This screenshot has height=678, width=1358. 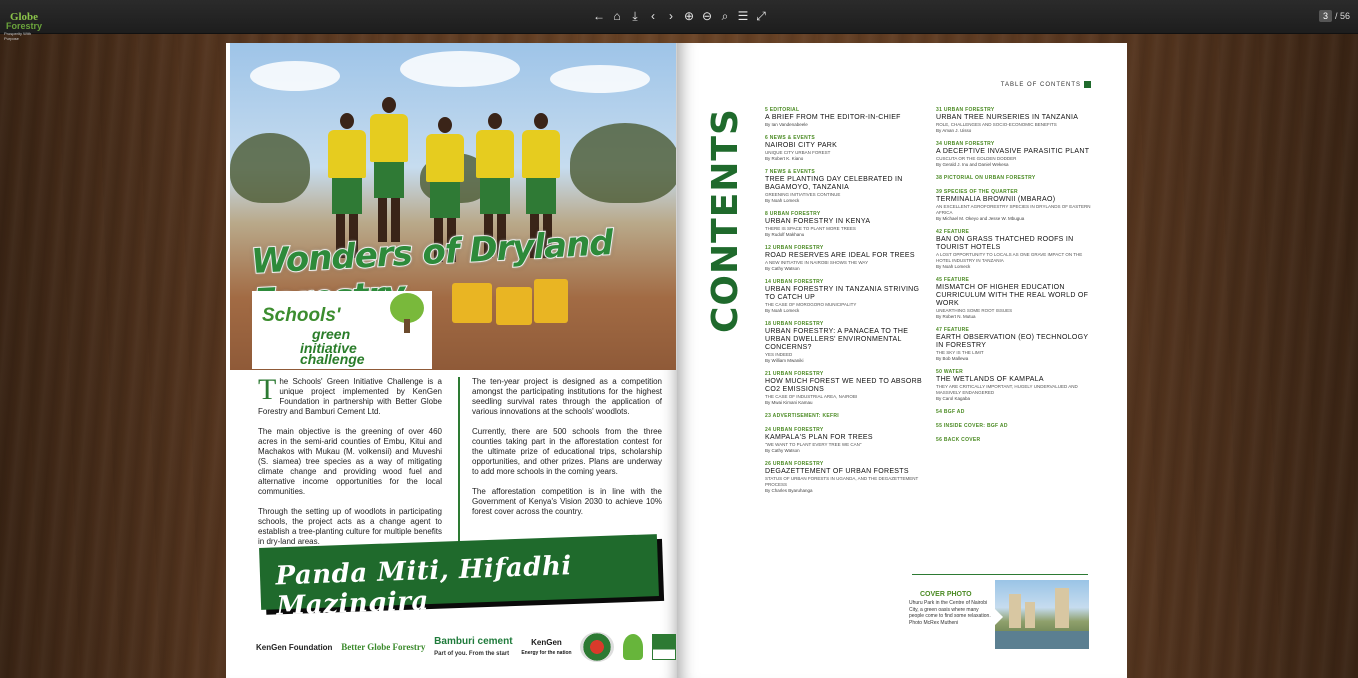 What do you see at coordinates (707, 16) in the screenshot?
I see `zoom-out-icon: ⊖` at bounding box center [707, 16].